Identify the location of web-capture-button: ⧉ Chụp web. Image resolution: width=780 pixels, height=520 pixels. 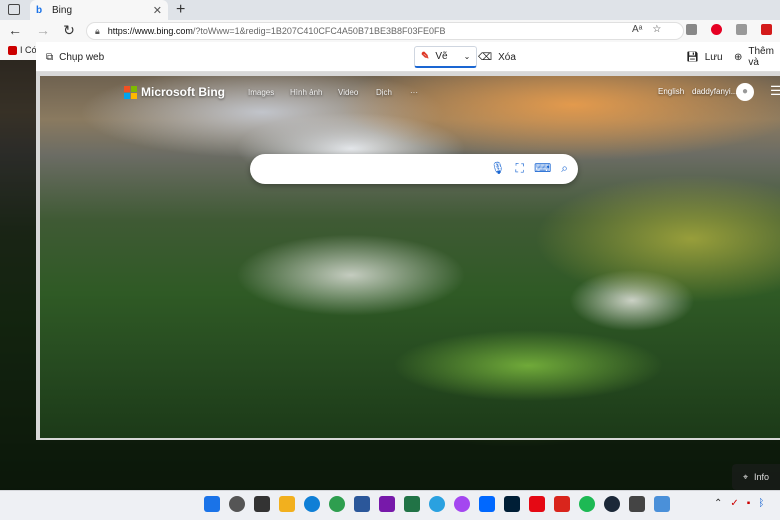
(75, 57).